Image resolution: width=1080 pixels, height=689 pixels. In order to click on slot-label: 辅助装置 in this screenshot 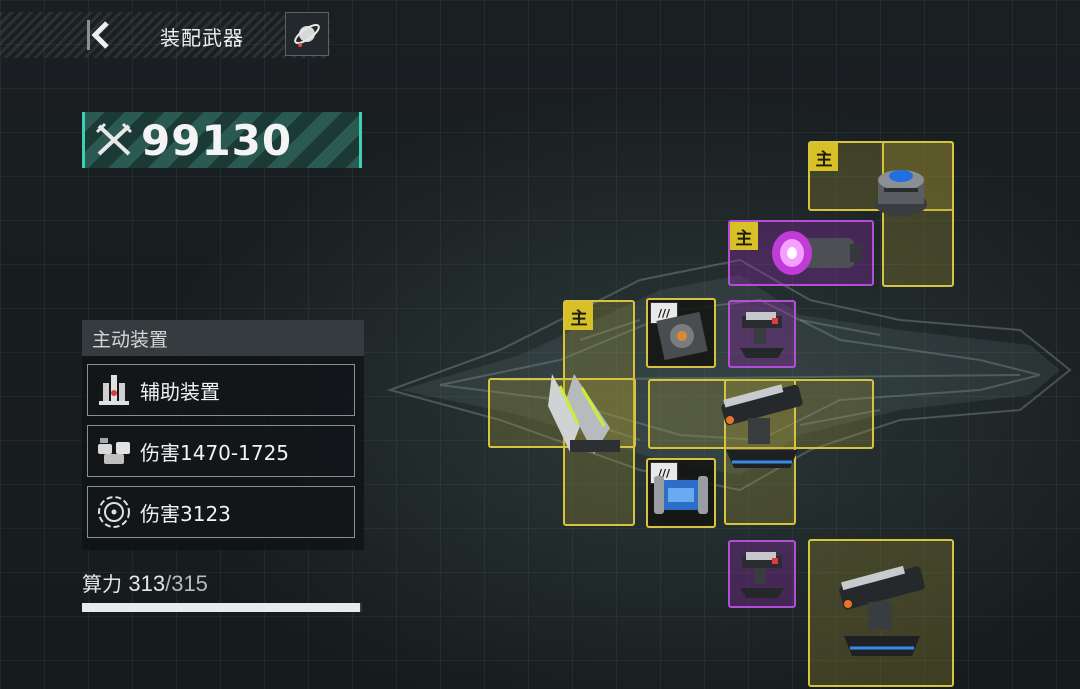, I will do `click(180, 391)`.